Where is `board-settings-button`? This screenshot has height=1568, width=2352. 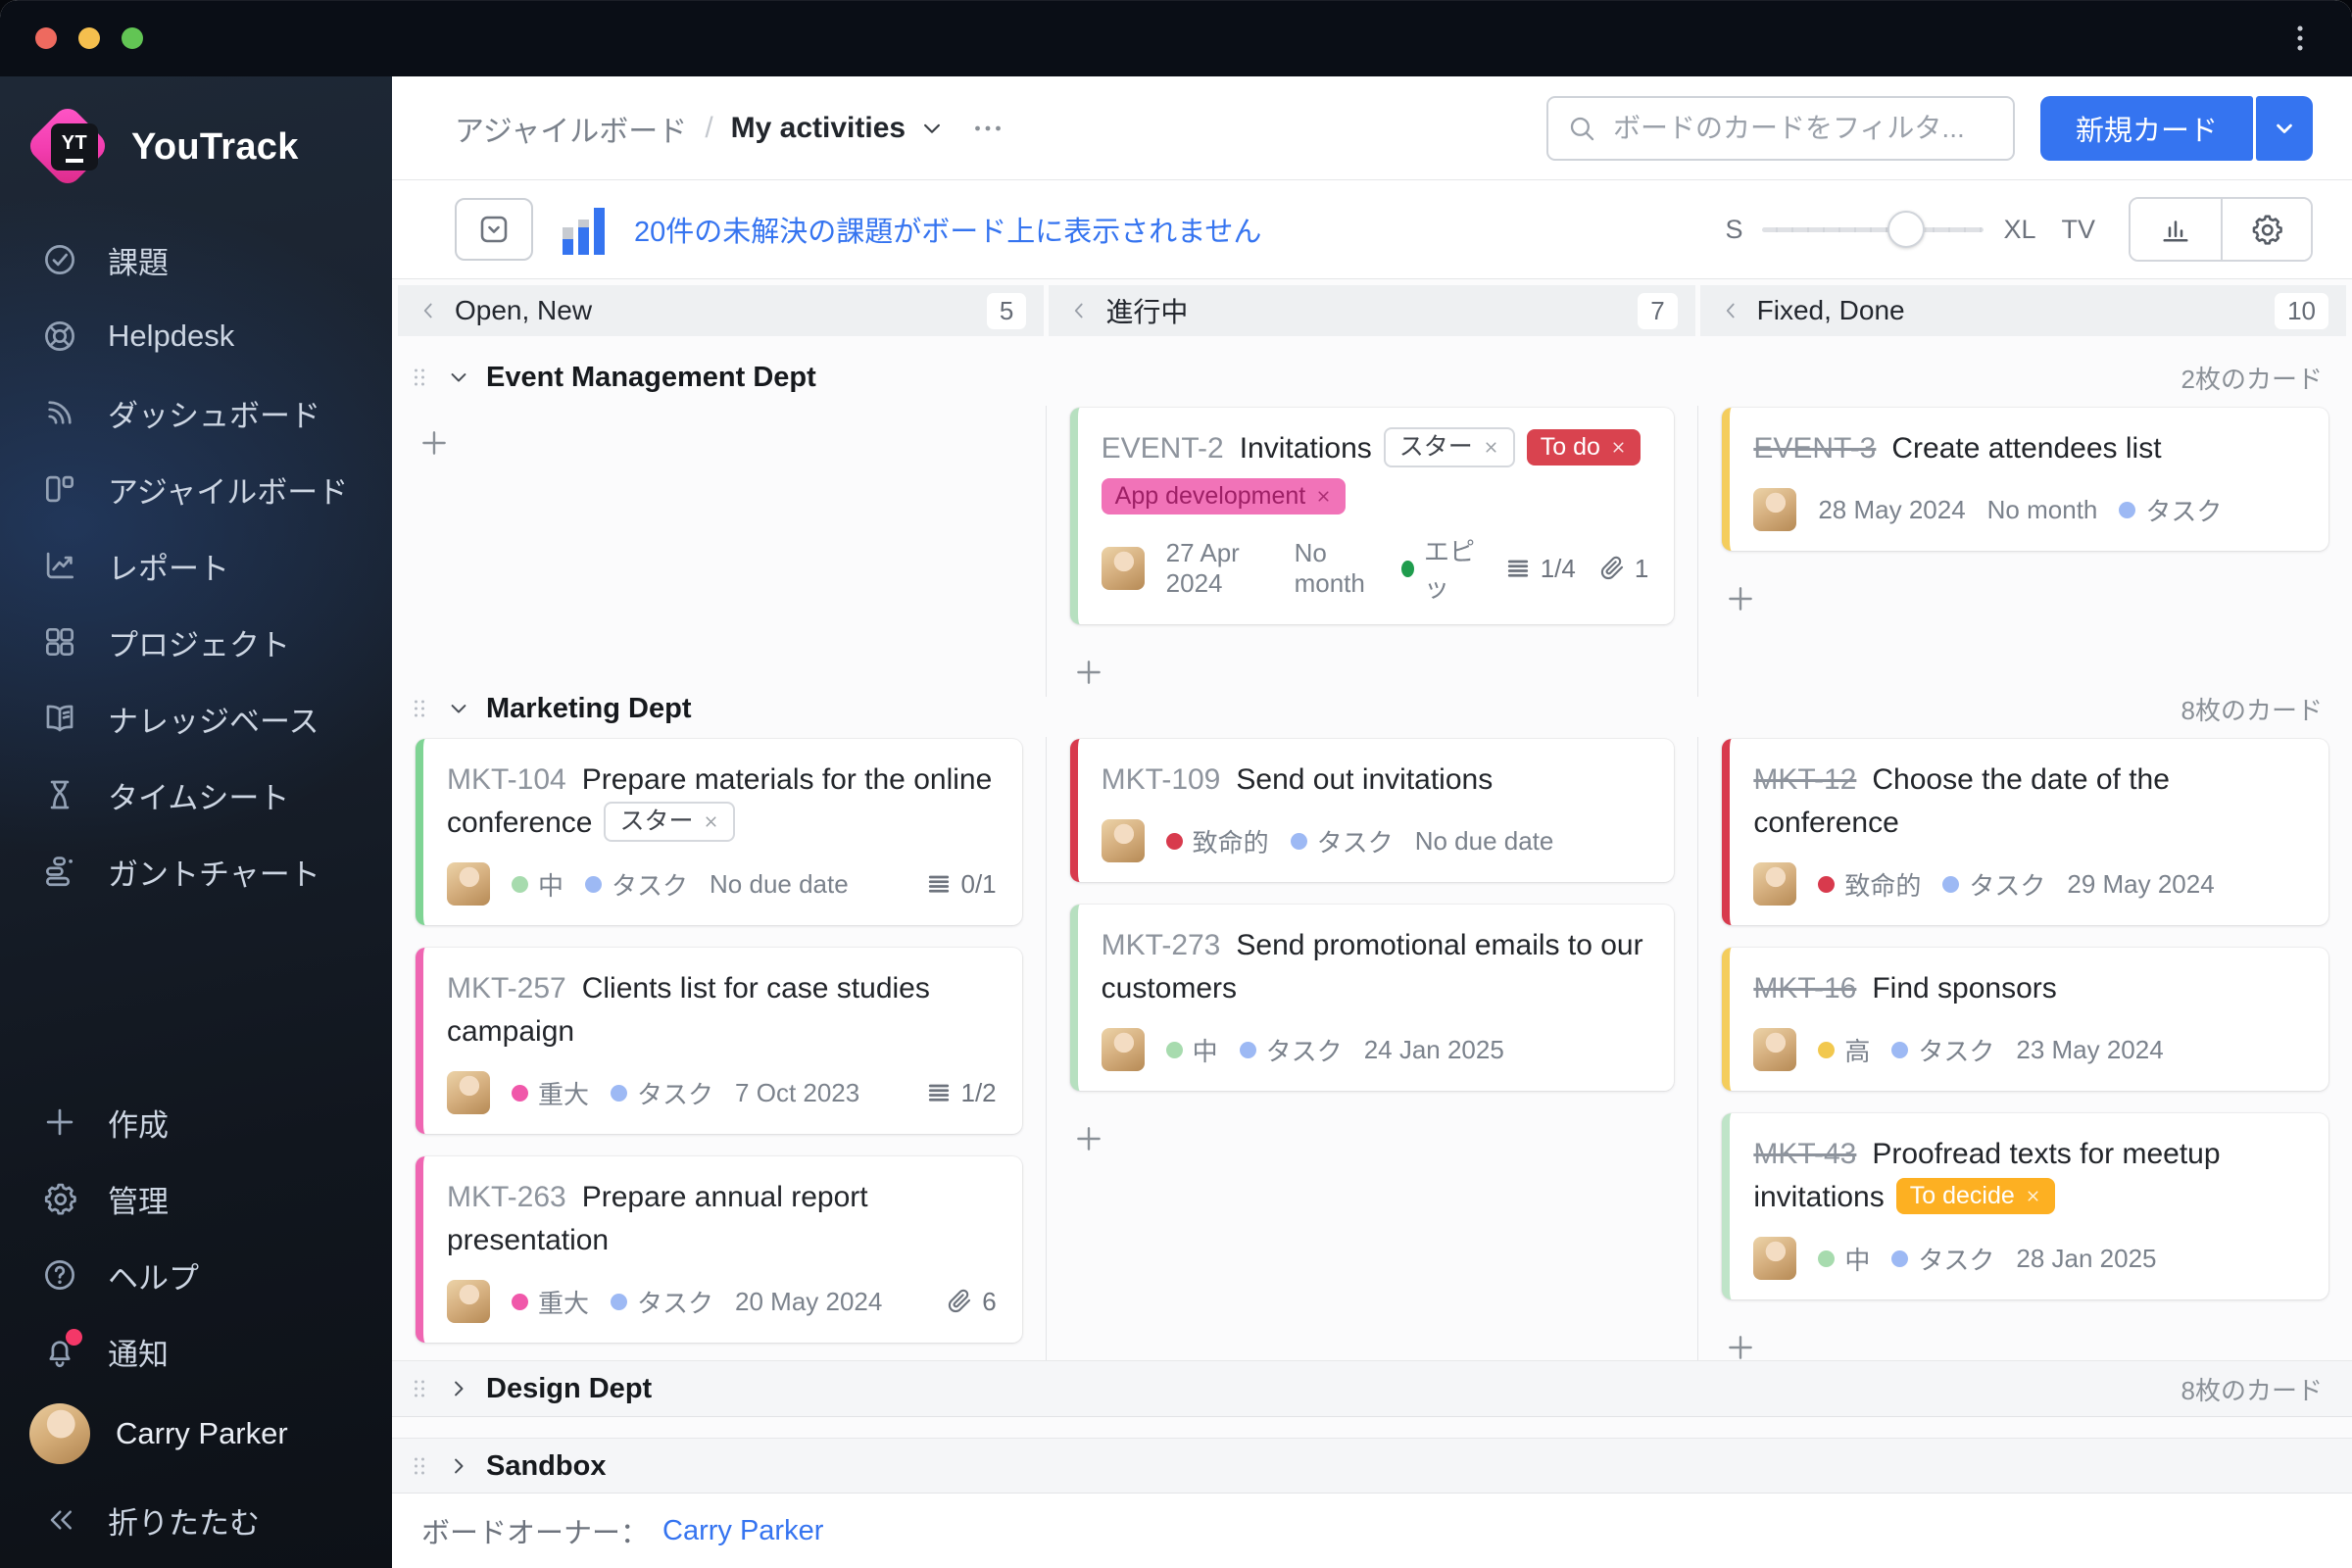 board-settings-button is located at coordinates (2266, 229).